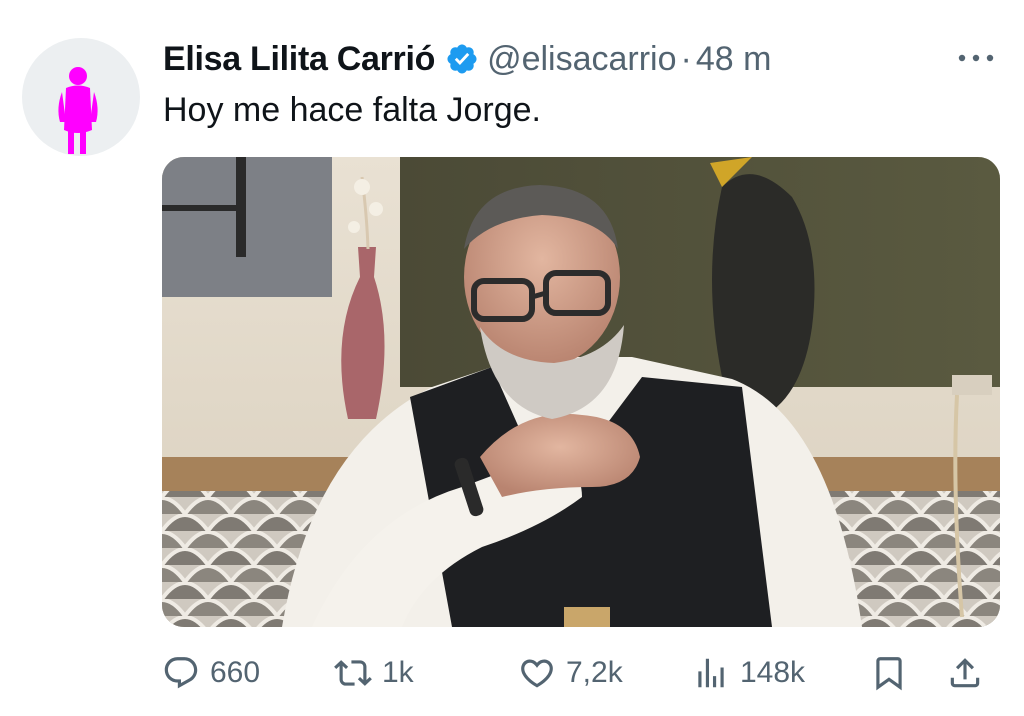 The image size is (1024, 716). I want to click on bookmark-icon, so click(889, 674).